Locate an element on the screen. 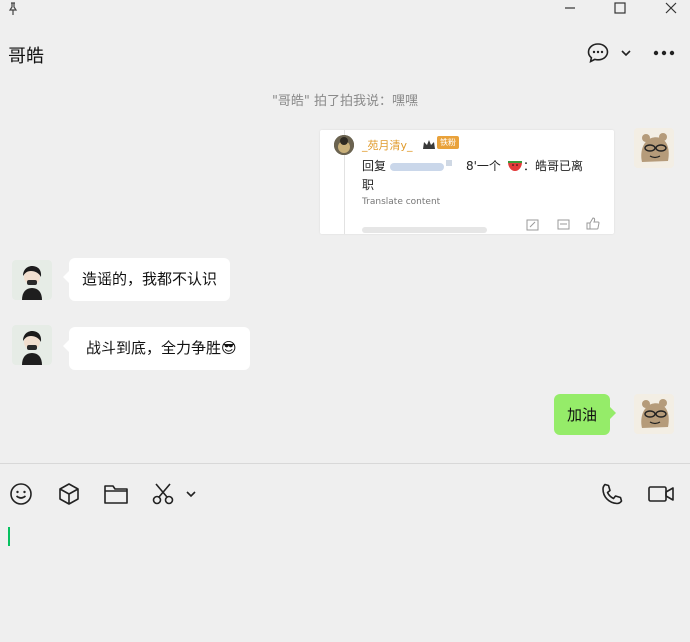  chat-bubble-button is located at coordinates (598, 53).